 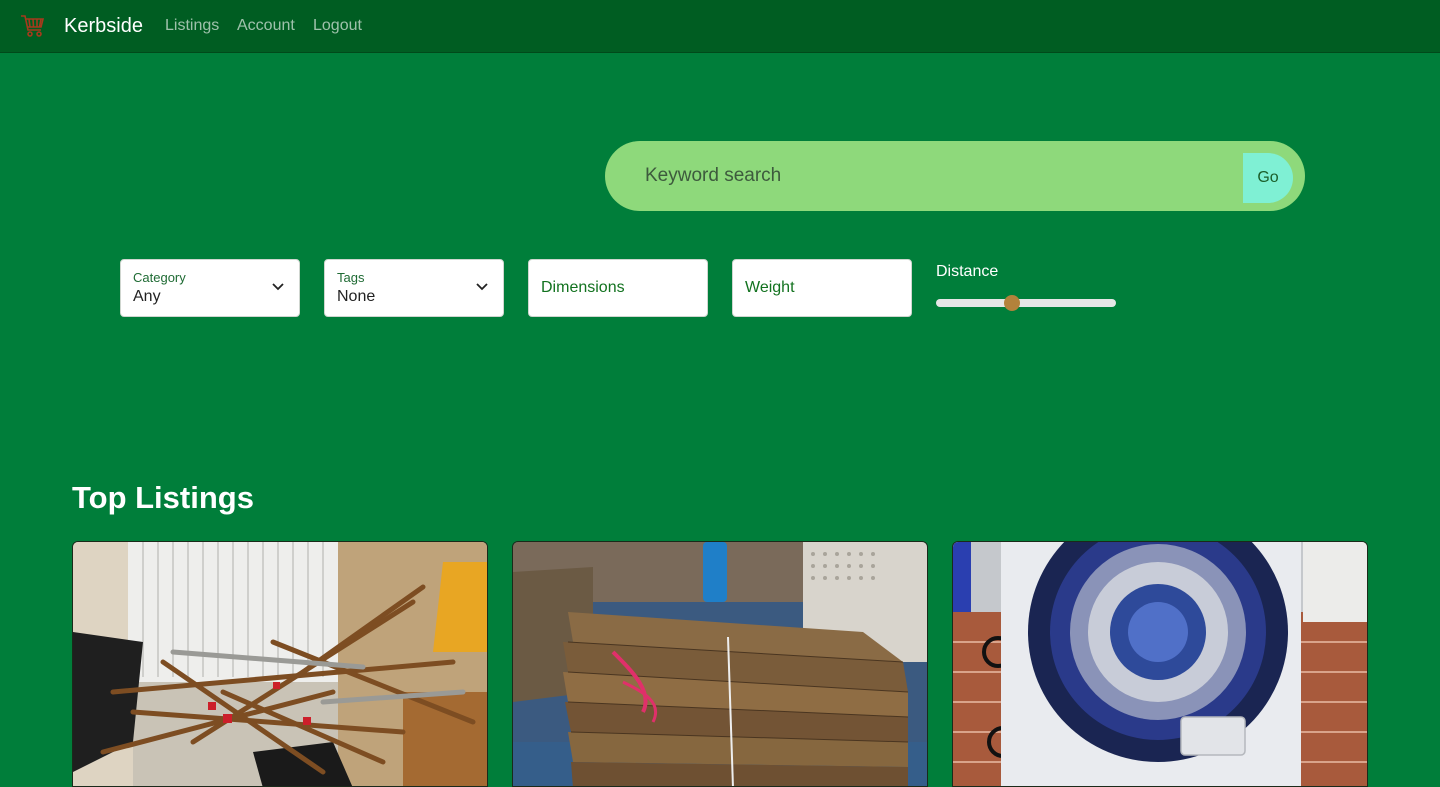 I want to click on slider-track, so click(x=1026, y=303).